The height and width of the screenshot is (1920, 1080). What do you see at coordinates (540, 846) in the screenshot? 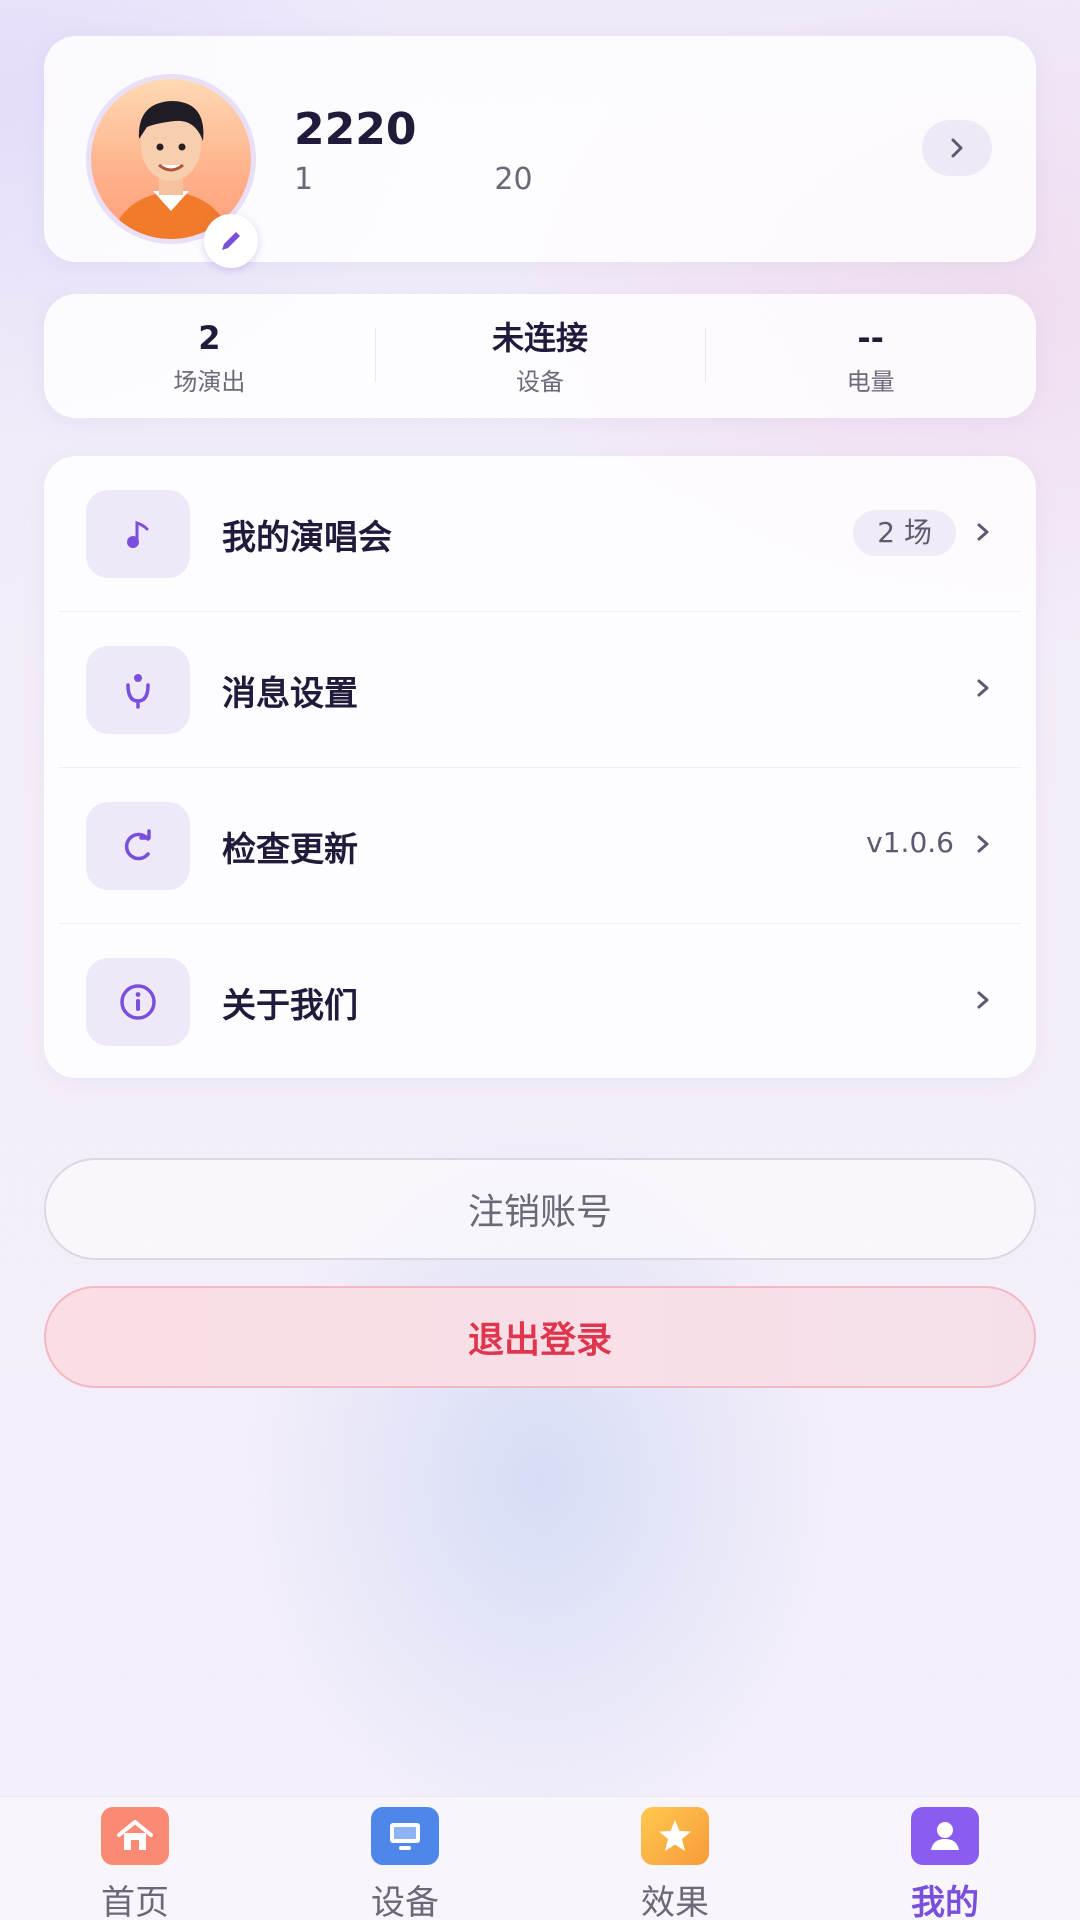
I see `menu-item-check-update: 检查更新 v1.0.6` at bounding box center [540, 846].